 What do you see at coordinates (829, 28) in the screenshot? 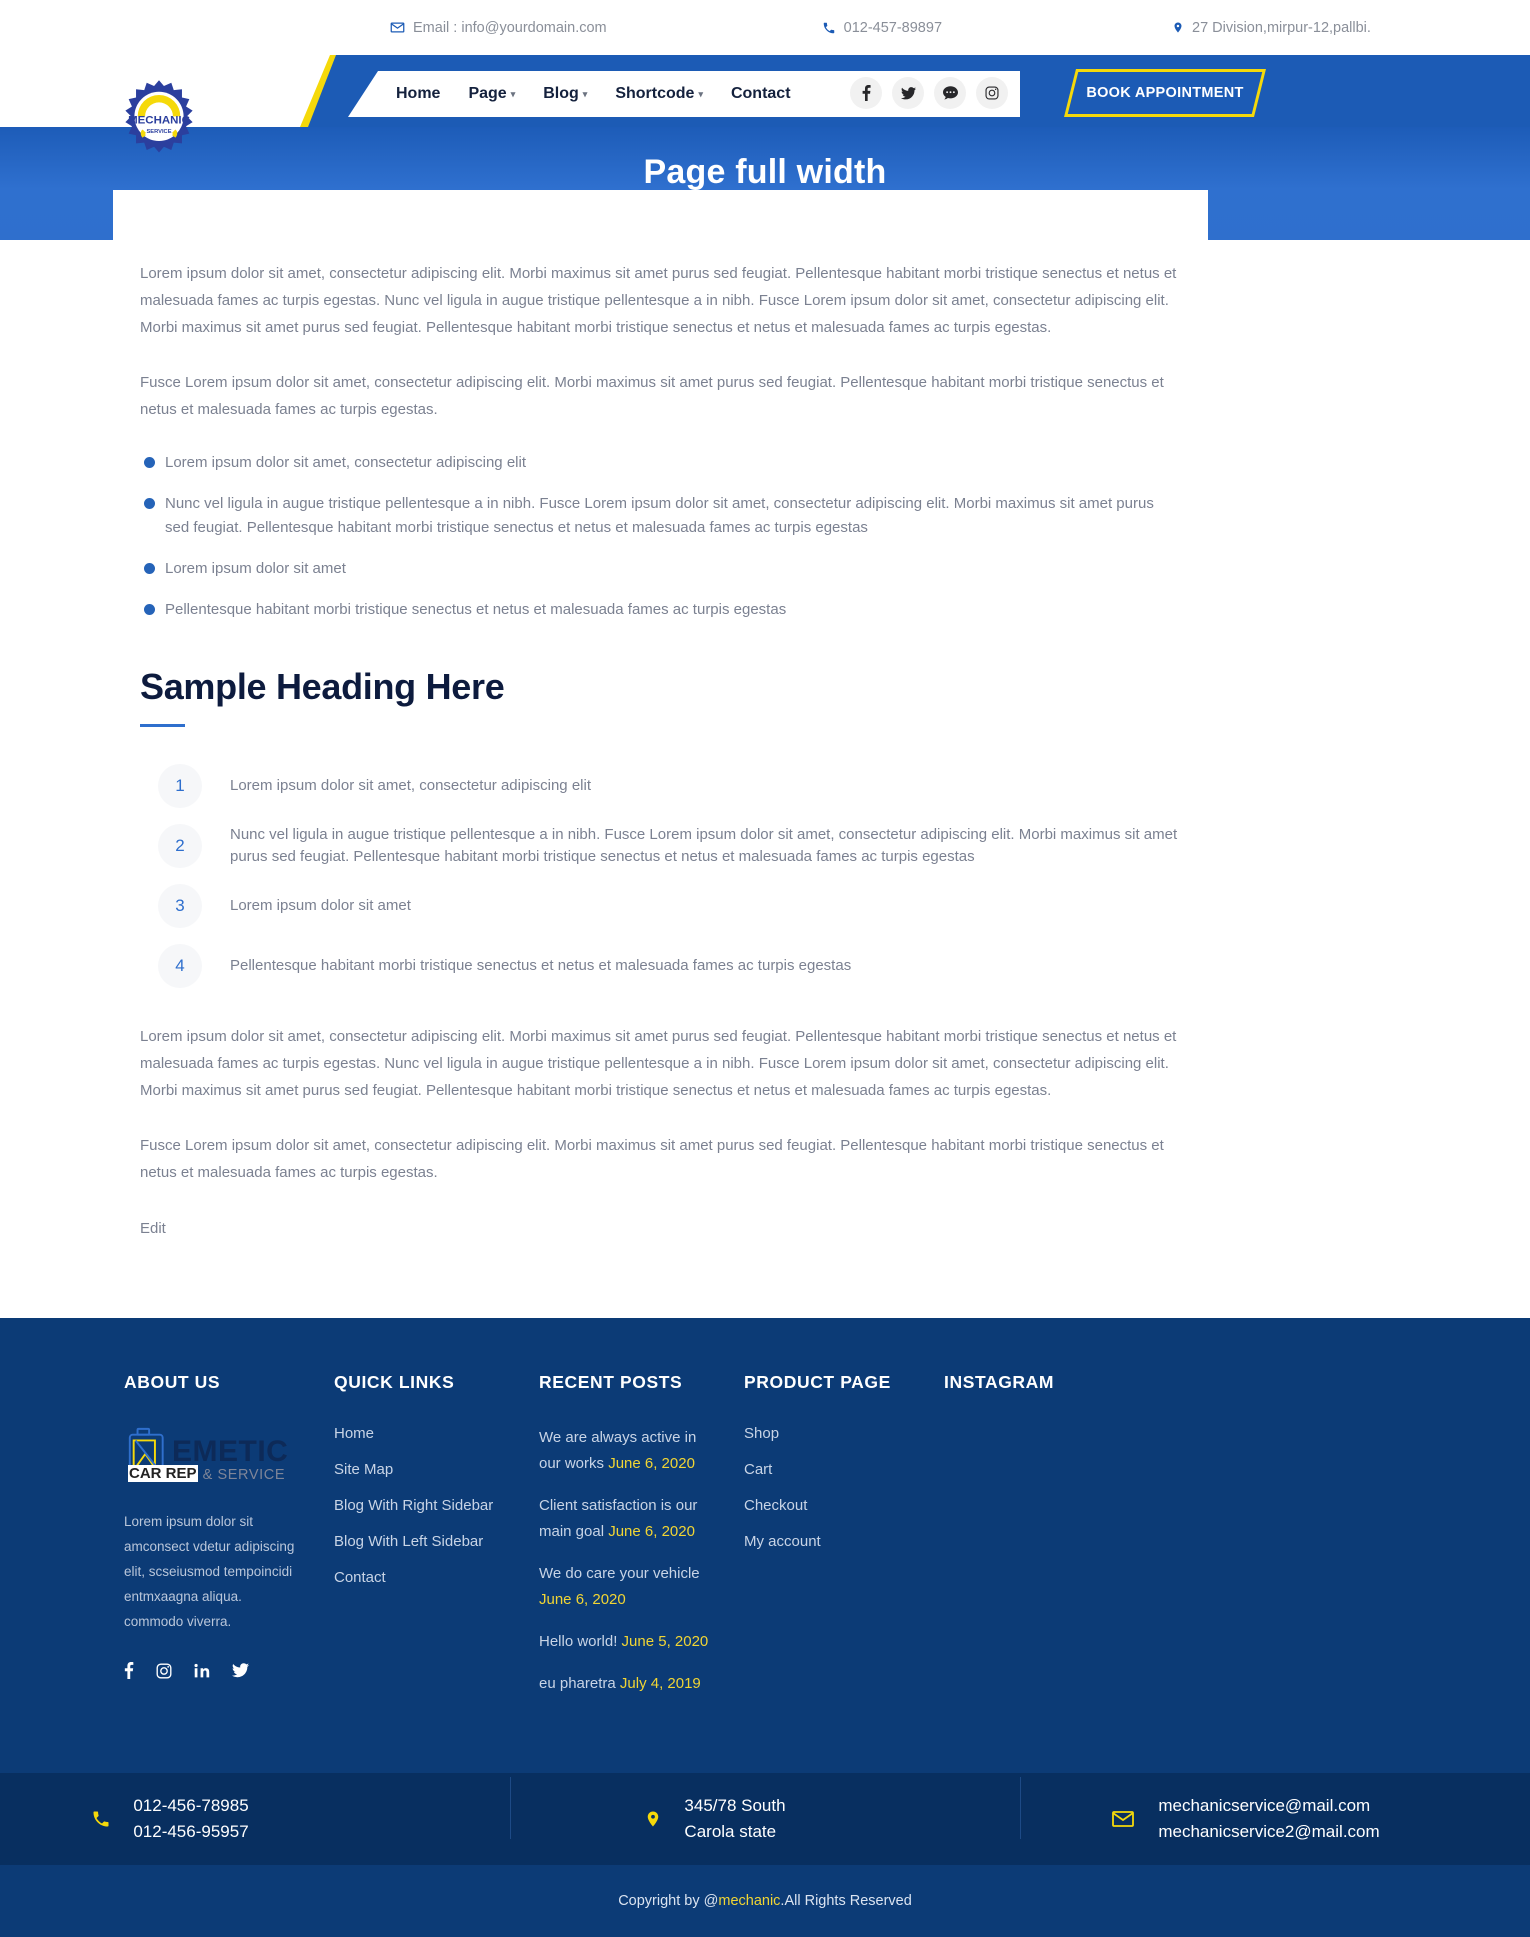
I see `phone-icon` at bounding box center [829, 28].